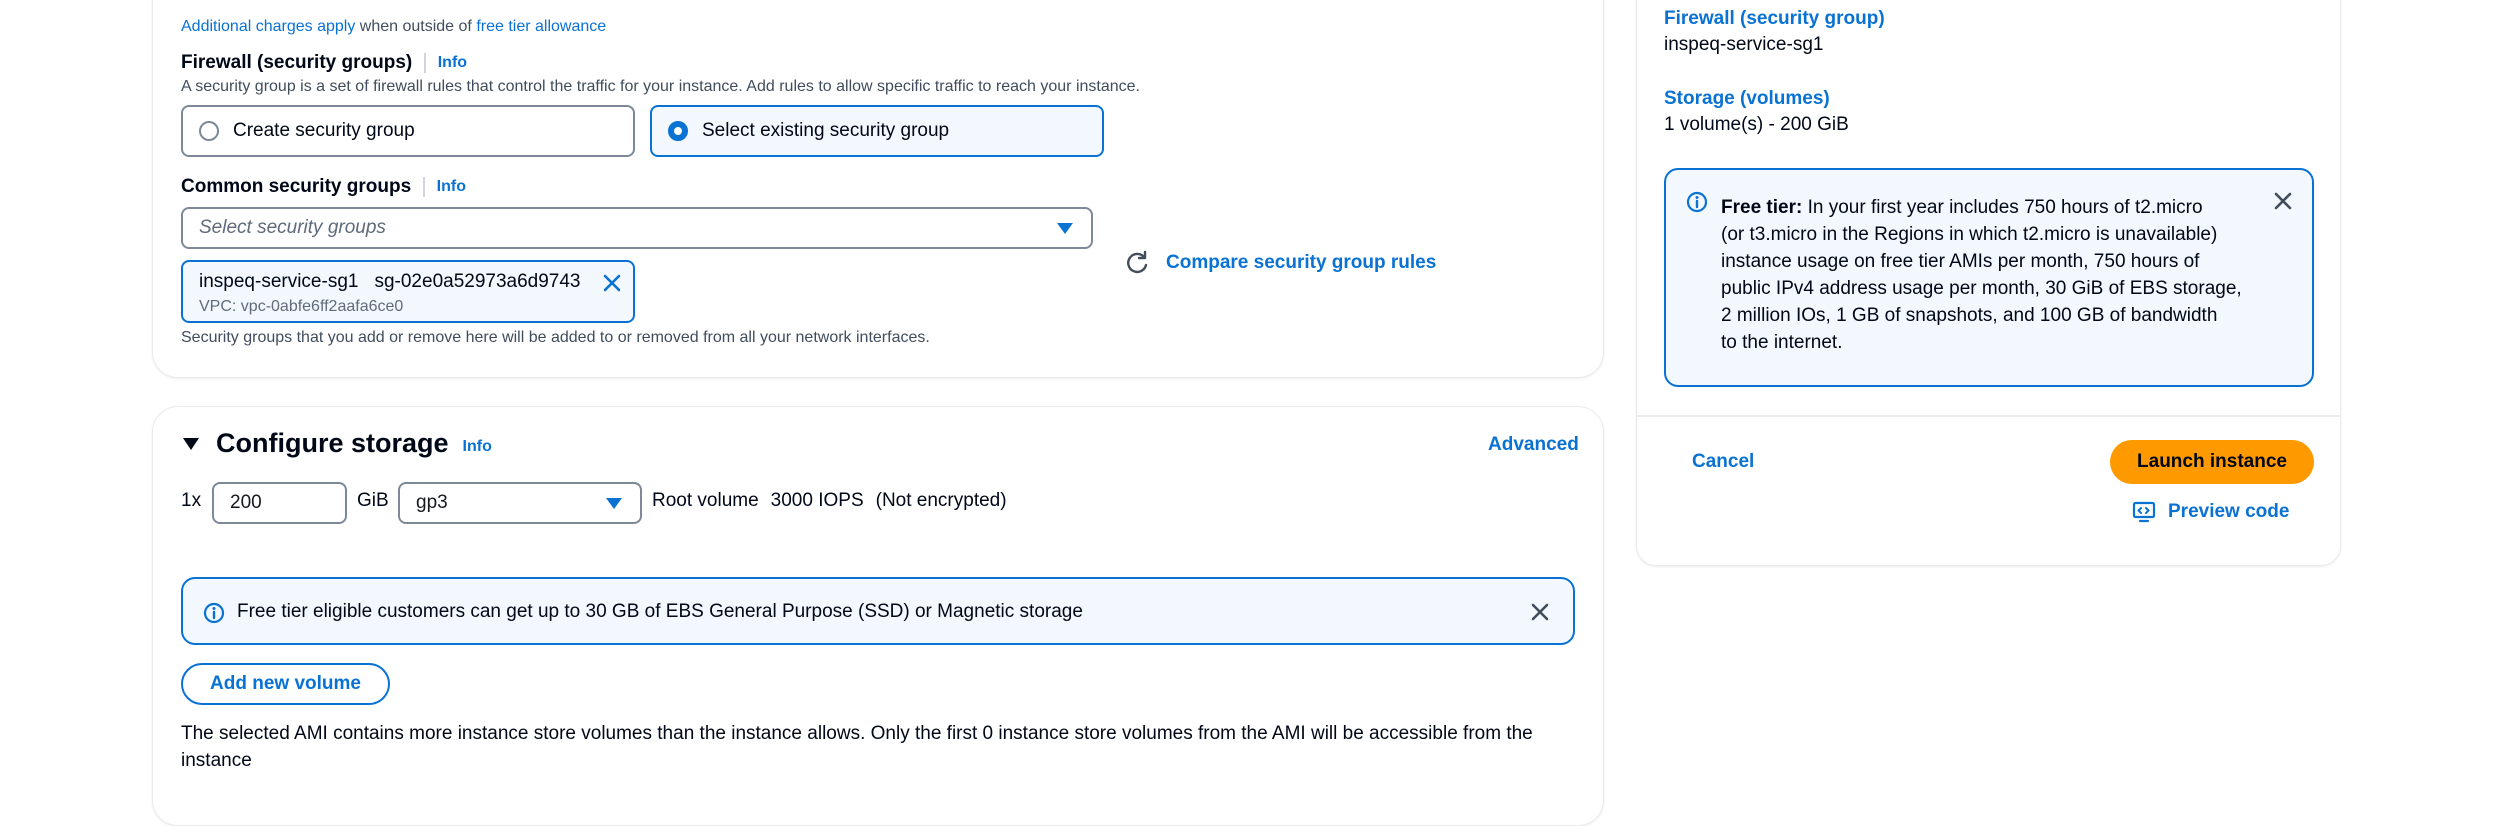 This screenshot has height=826, width=2516. Describe the element at coordinates (705, 500) in the screenshot. I see `root-volume-label: Root volume` at that location.